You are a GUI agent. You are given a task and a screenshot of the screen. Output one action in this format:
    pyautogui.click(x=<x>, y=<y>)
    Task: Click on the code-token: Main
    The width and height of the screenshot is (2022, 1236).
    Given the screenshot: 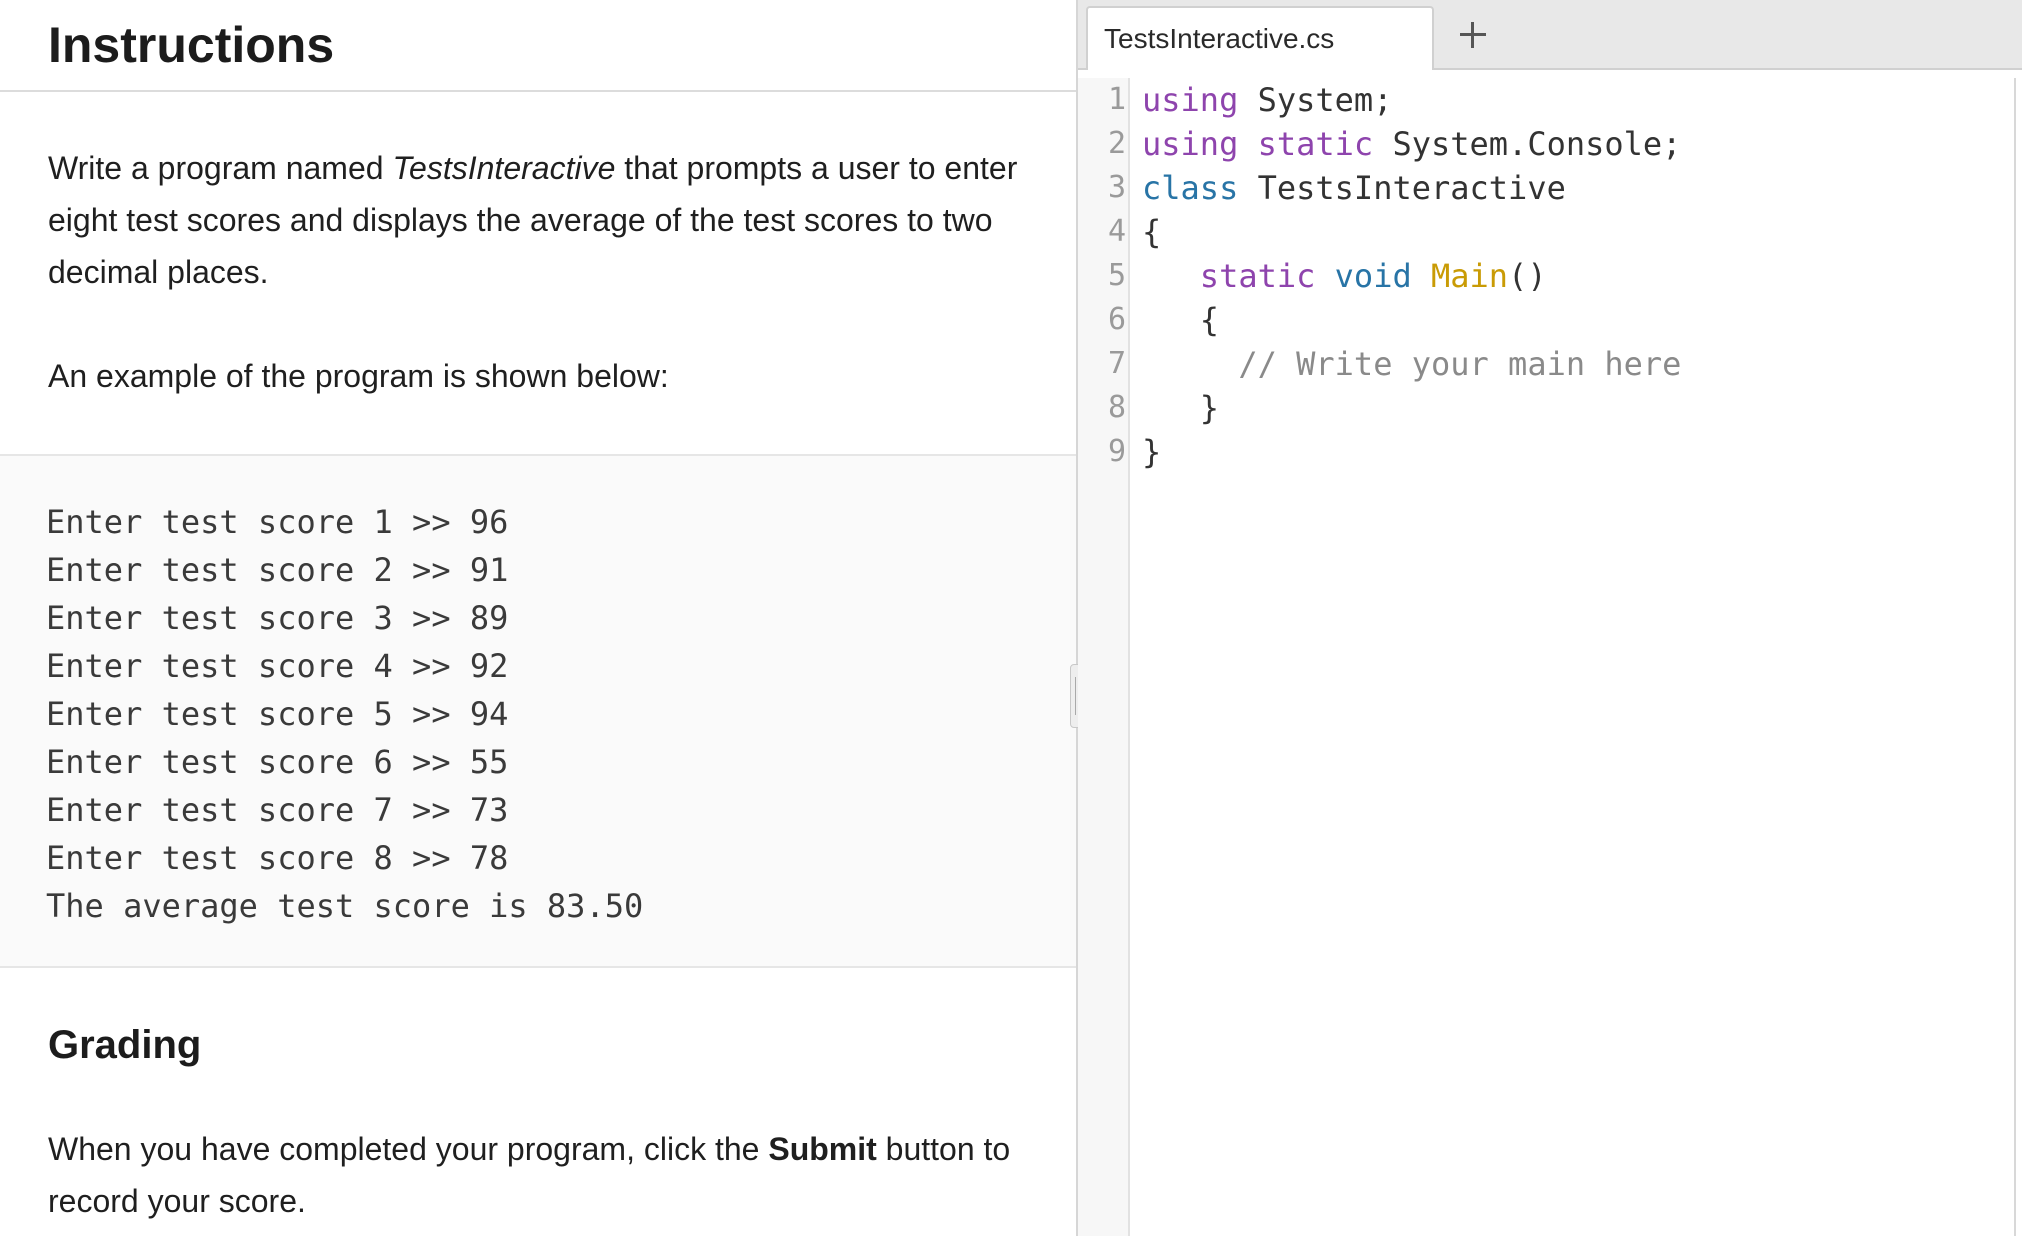 What is the action you would take?
    pyautogui.click(x=1469, y=276)
    